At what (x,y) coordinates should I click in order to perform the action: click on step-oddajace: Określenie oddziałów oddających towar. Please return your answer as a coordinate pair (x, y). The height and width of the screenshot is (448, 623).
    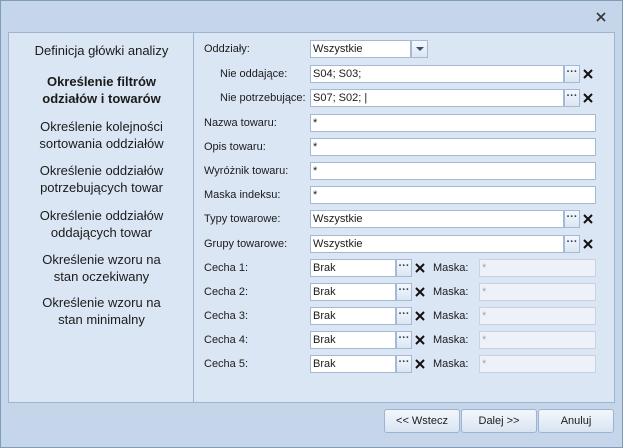
    Looking at the image, I should click on (101, 224).